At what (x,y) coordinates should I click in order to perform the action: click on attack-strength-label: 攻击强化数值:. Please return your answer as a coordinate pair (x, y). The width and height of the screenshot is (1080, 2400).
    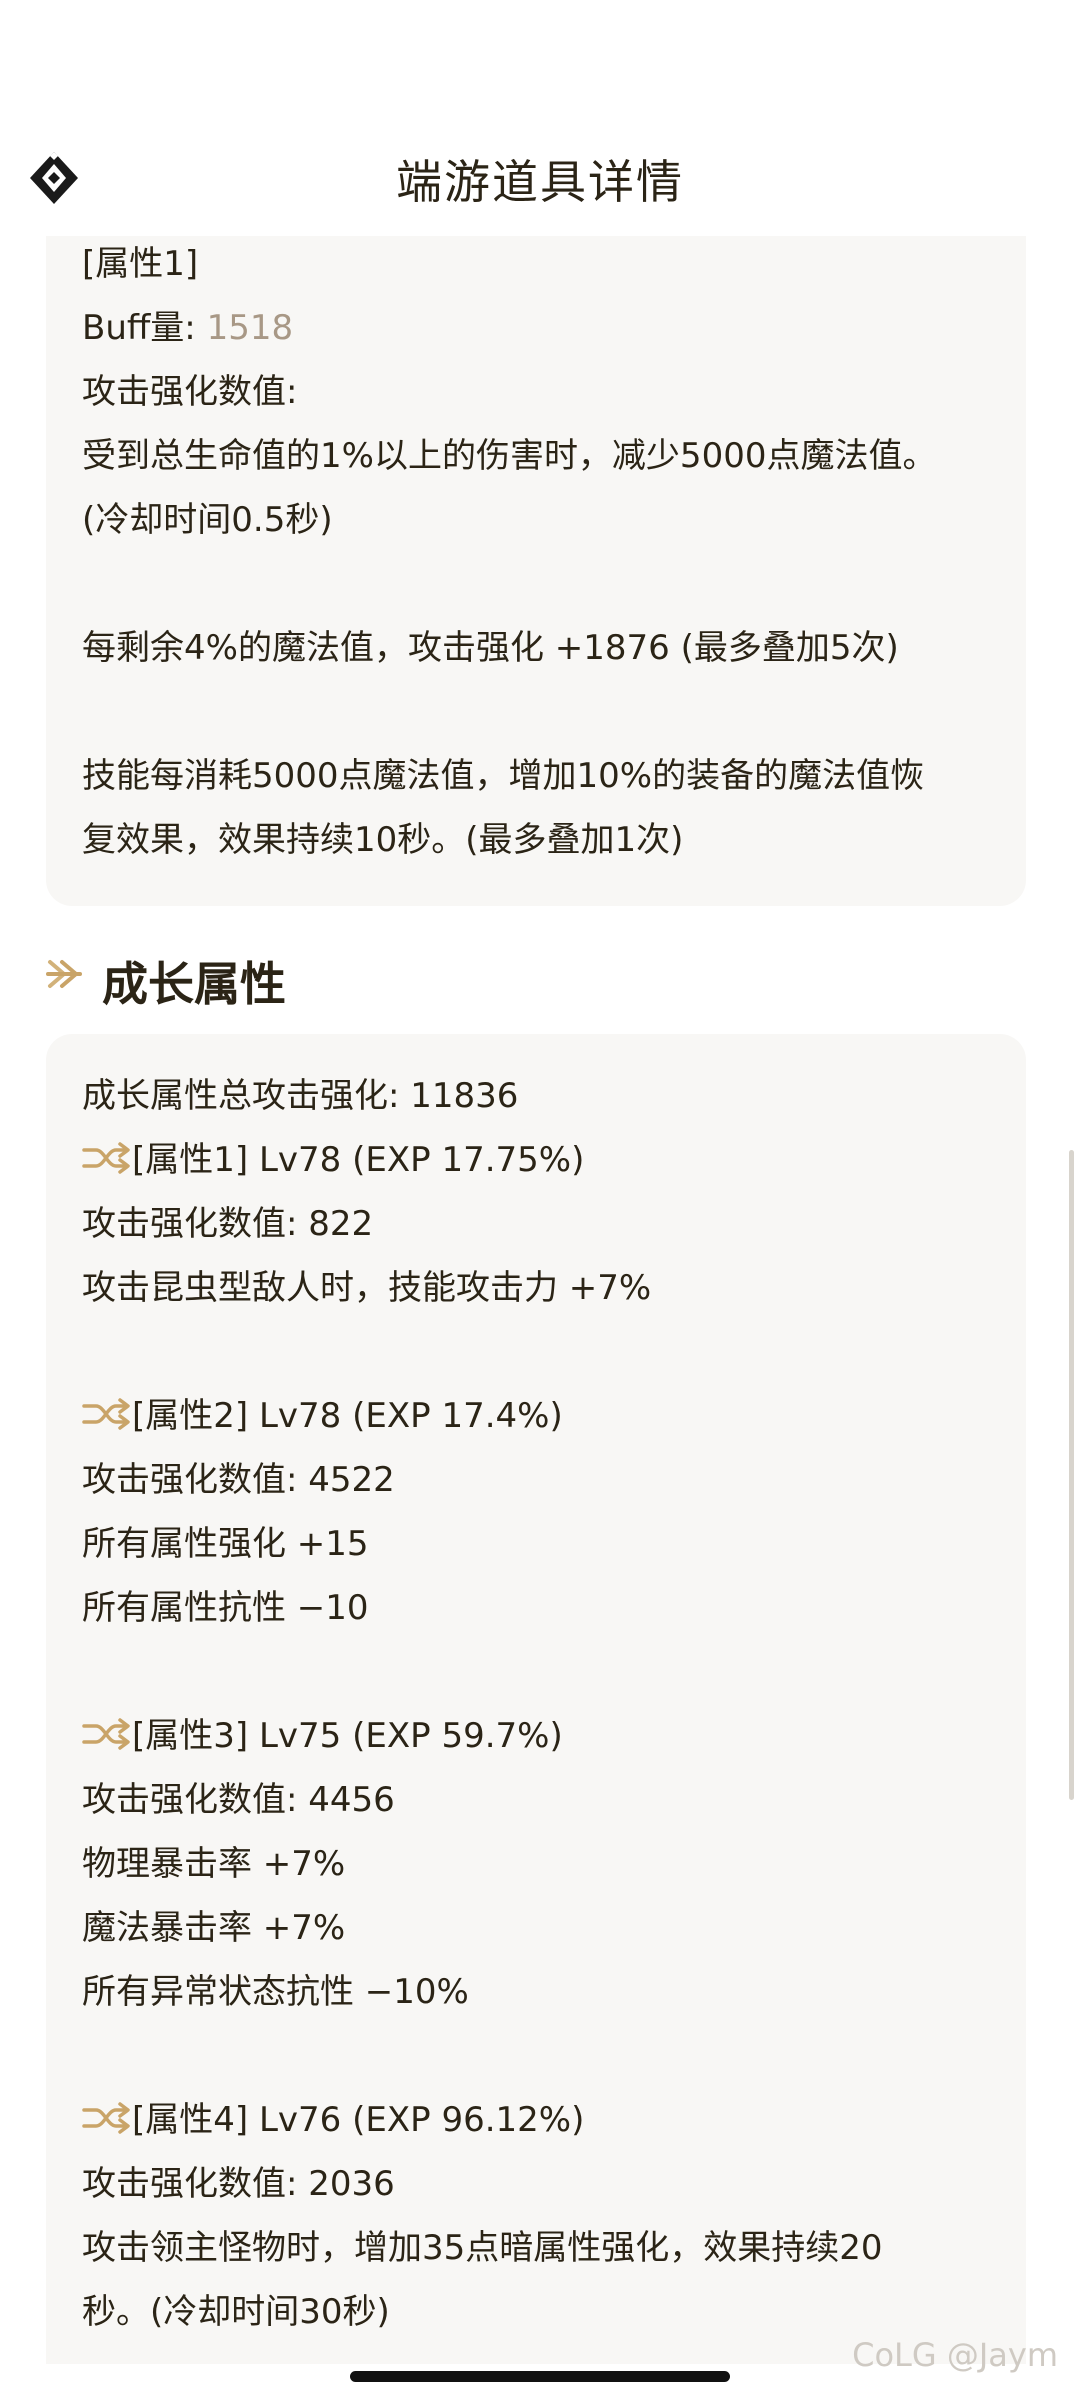
    Looking at the image, I should click on (190, 392).